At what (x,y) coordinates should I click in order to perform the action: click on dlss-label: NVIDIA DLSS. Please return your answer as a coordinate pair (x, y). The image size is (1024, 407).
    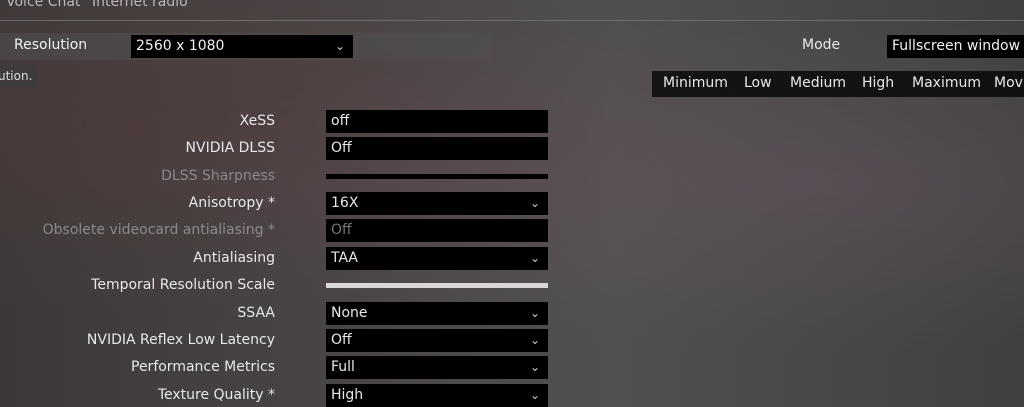
    Looking at the image, I should click on (230, 148).